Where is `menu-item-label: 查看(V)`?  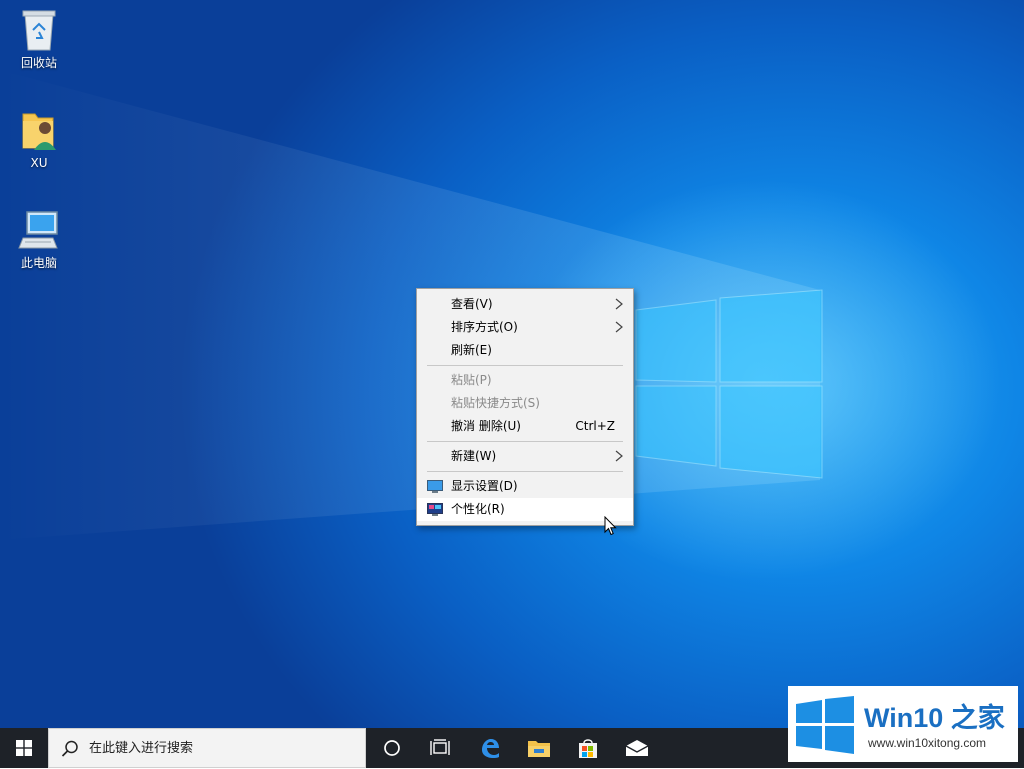
menu-item-label: 查看(V) is located at coordinates (472, 304).